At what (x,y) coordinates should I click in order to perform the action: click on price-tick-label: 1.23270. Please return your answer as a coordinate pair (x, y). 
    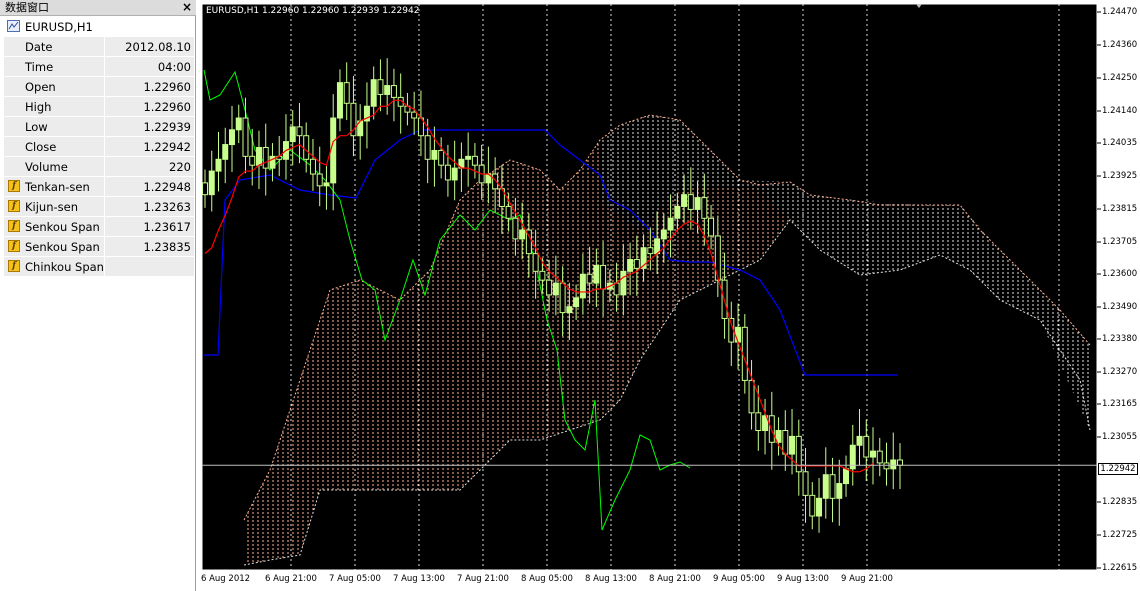
    Looking at the image, I should click on (1120, 372).